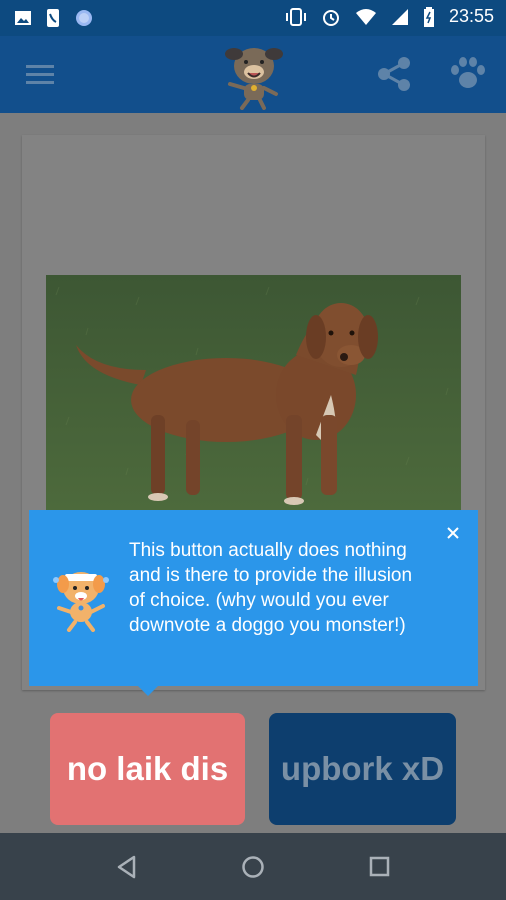 This screenshot has width=506, height=900. I want to click on upvote-button: upbork xD, so click(362, 769).